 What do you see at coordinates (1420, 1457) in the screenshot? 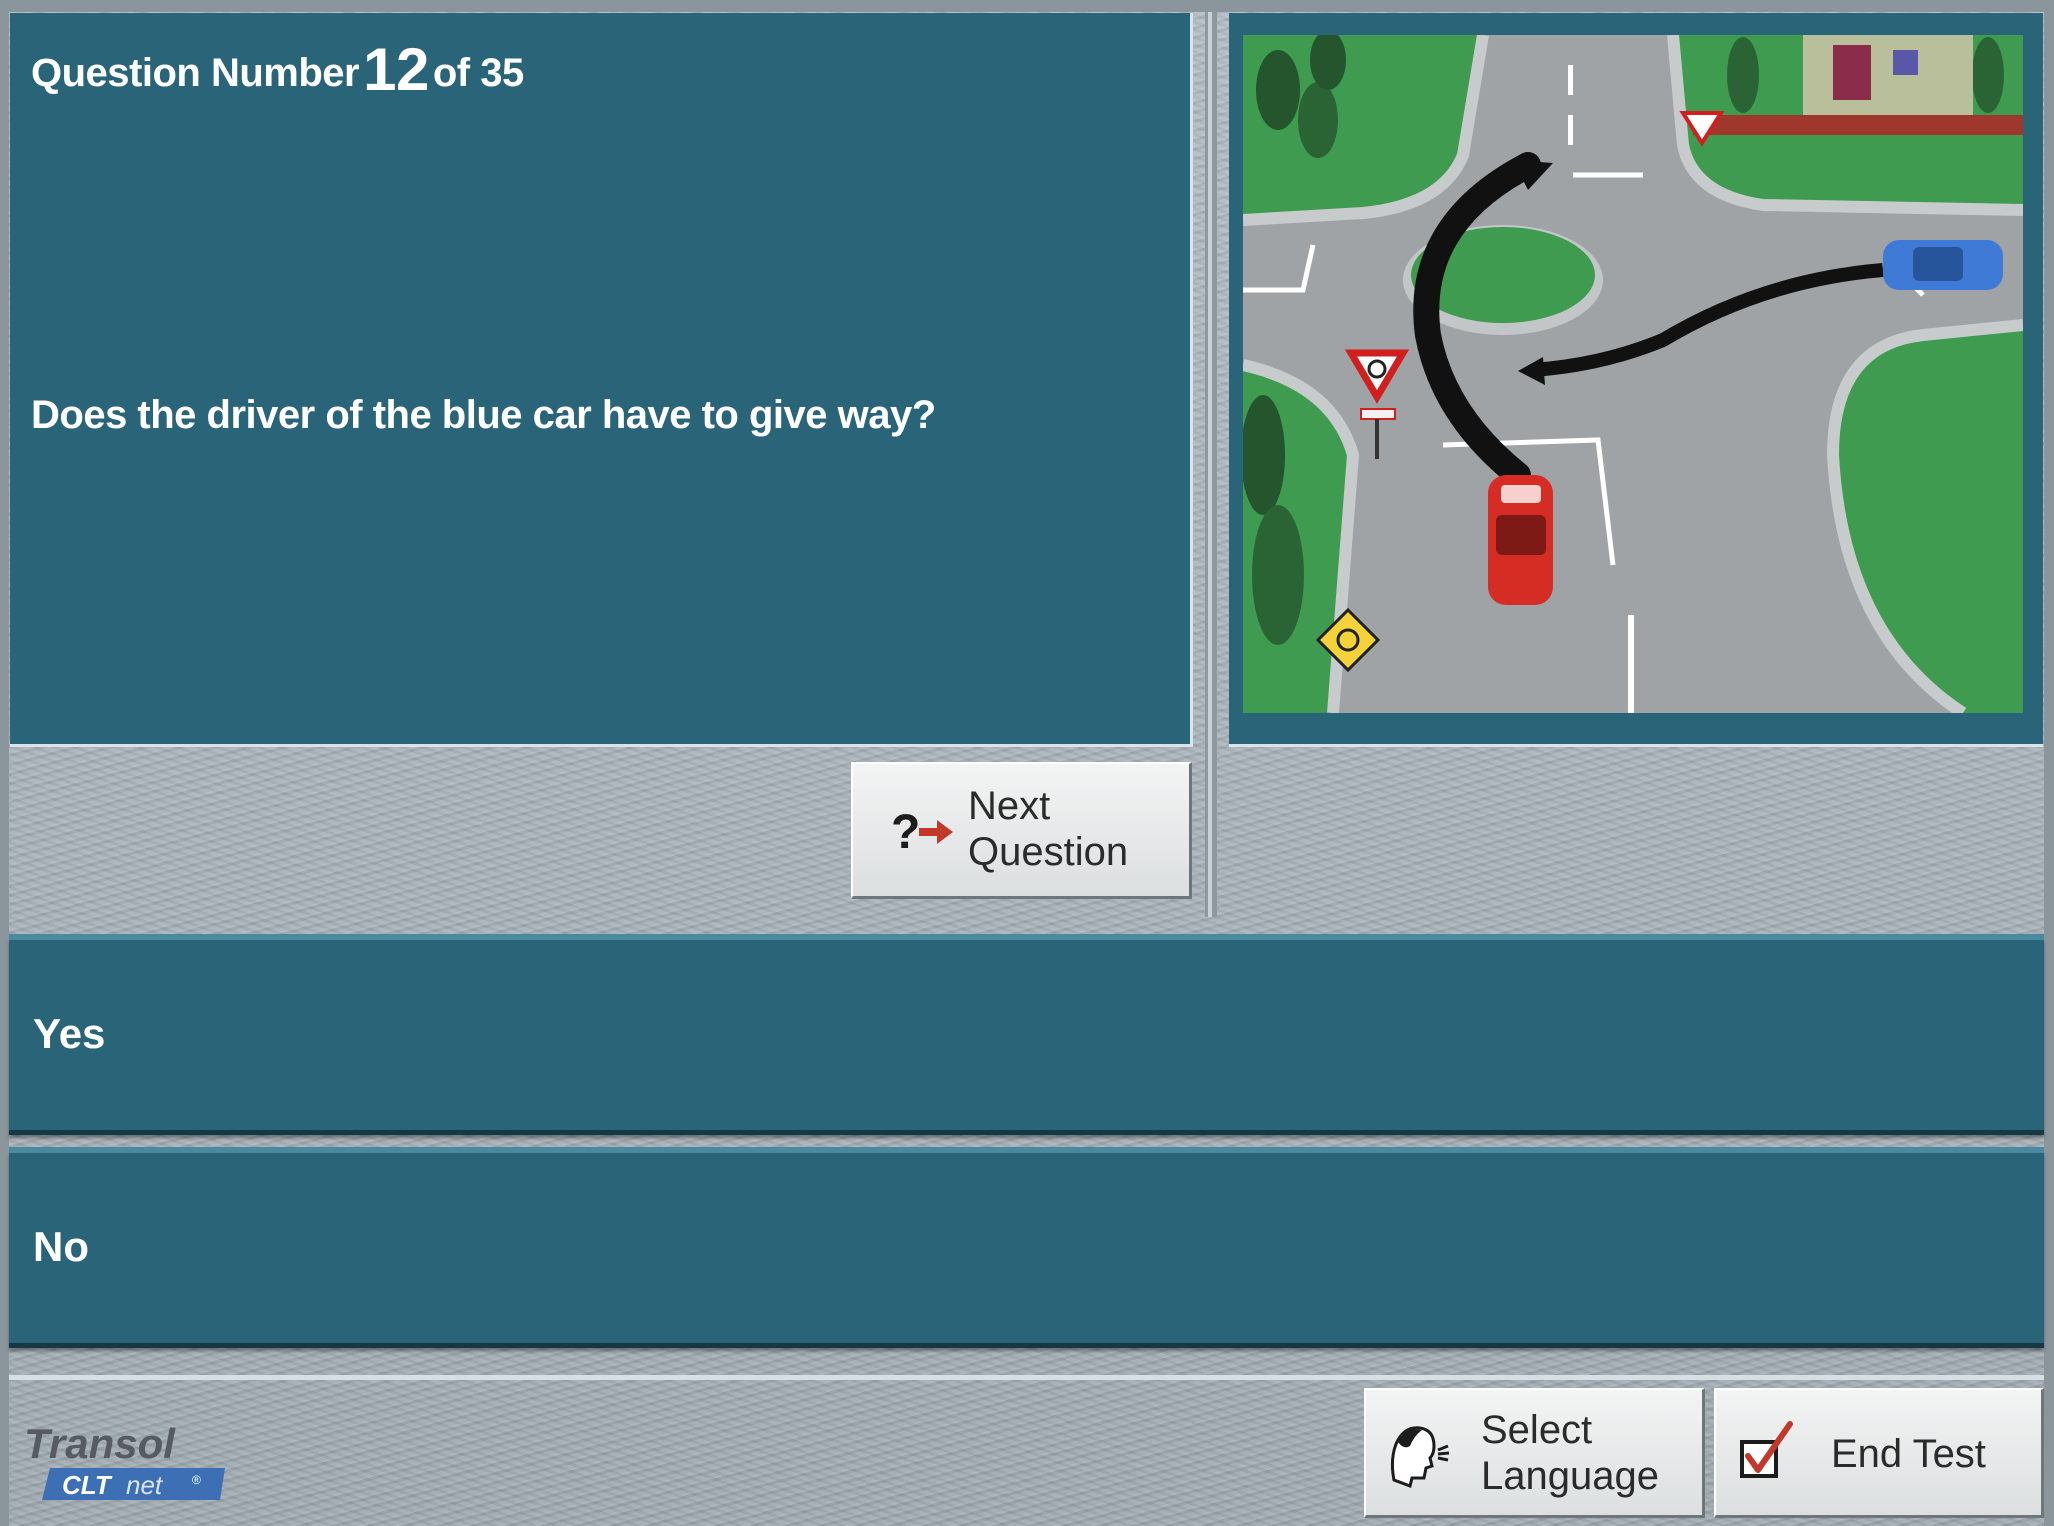
I see `speaking-head-icon` at bounding box center [1420, 1457].